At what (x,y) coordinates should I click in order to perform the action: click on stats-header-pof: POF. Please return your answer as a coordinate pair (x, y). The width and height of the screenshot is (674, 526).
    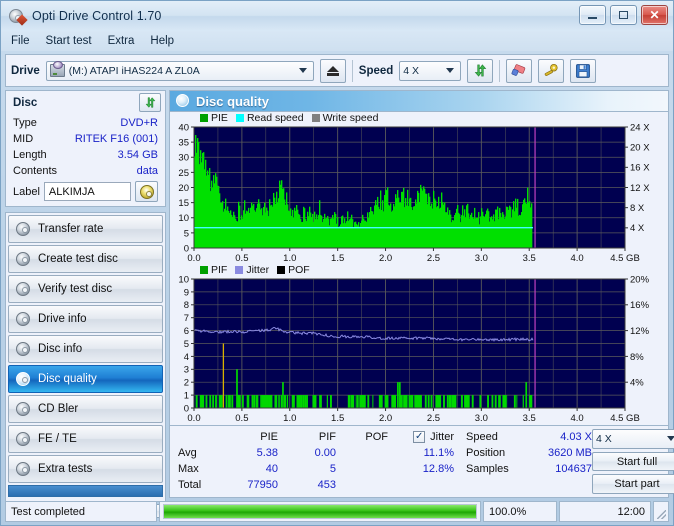
    Looking at the image, I should click on (376, 437).